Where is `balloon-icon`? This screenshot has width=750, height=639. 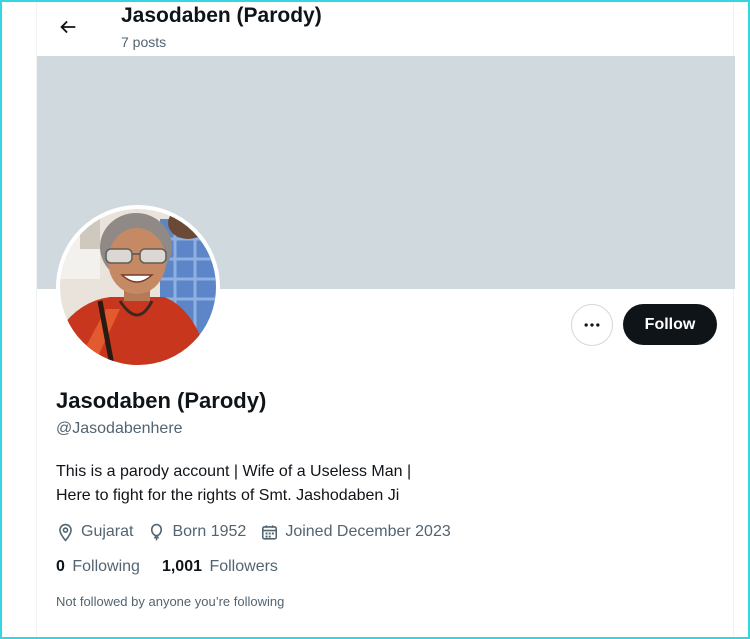
balloon-icon is located at coordinates (157, 531).